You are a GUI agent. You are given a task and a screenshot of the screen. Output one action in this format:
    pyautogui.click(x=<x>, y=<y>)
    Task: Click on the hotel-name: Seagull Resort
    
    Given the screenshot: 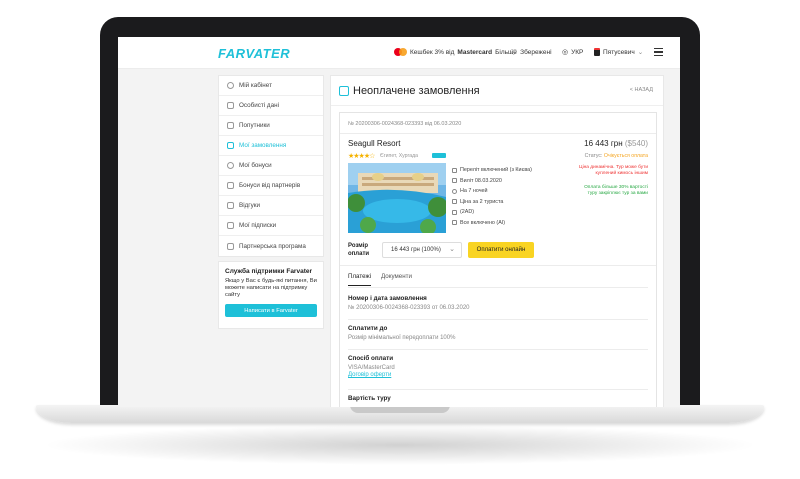 What is the action you would take?
    pyautogui.click(x=374, y=143)
    